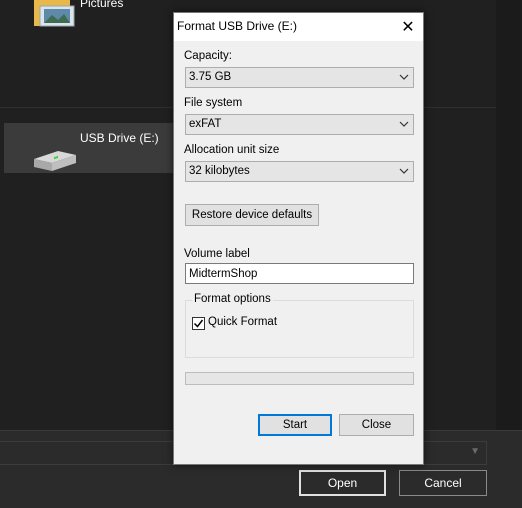  I want to click on checkmark-icon, so click(198, 323).